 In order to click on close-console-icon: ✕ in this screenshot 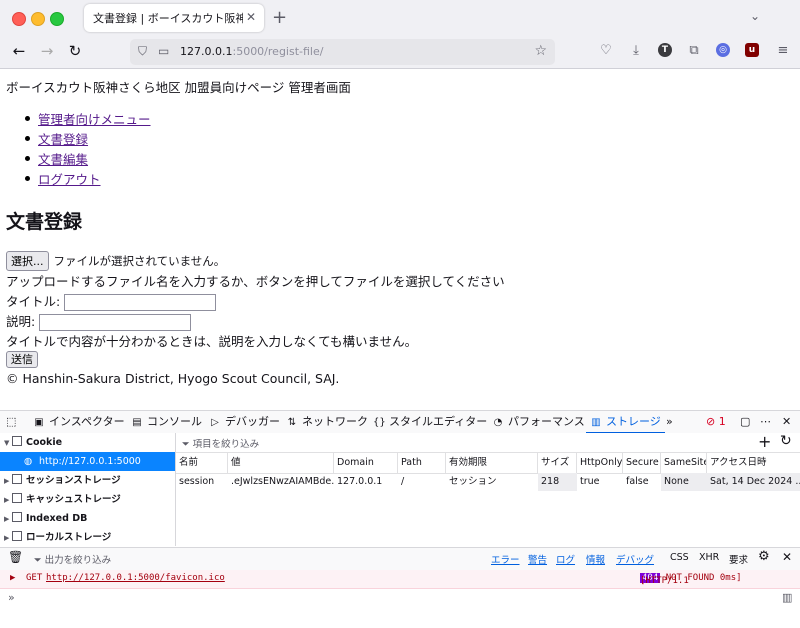, I will do `click(787, 557)`.